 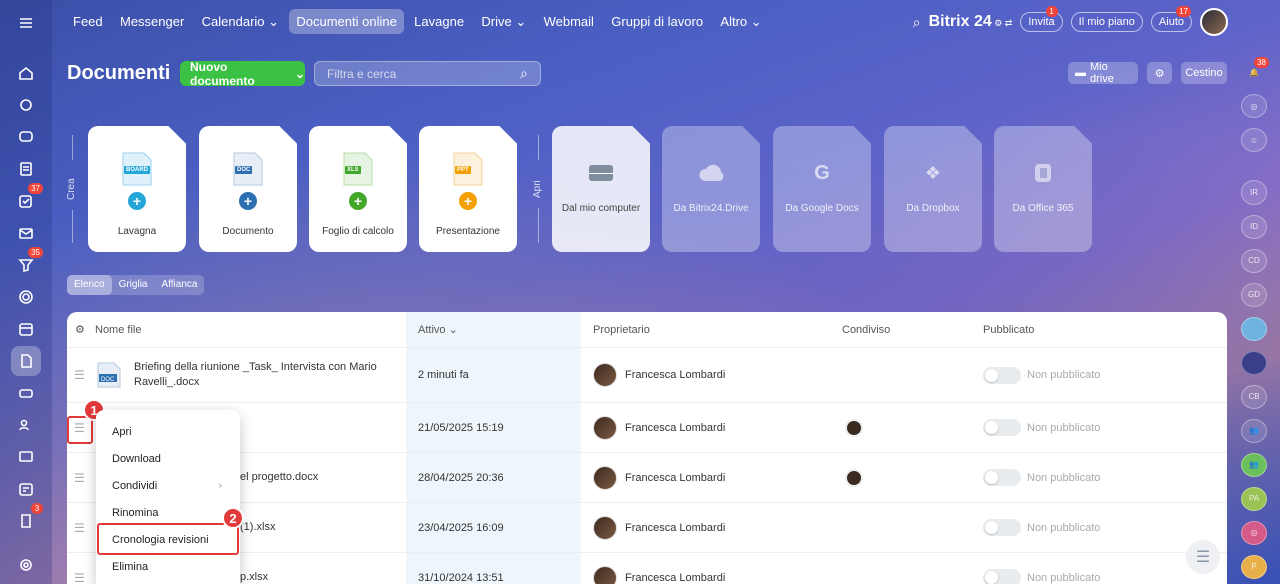 I want to click on menu-item-open: Apri, so click(x=168, y=431).